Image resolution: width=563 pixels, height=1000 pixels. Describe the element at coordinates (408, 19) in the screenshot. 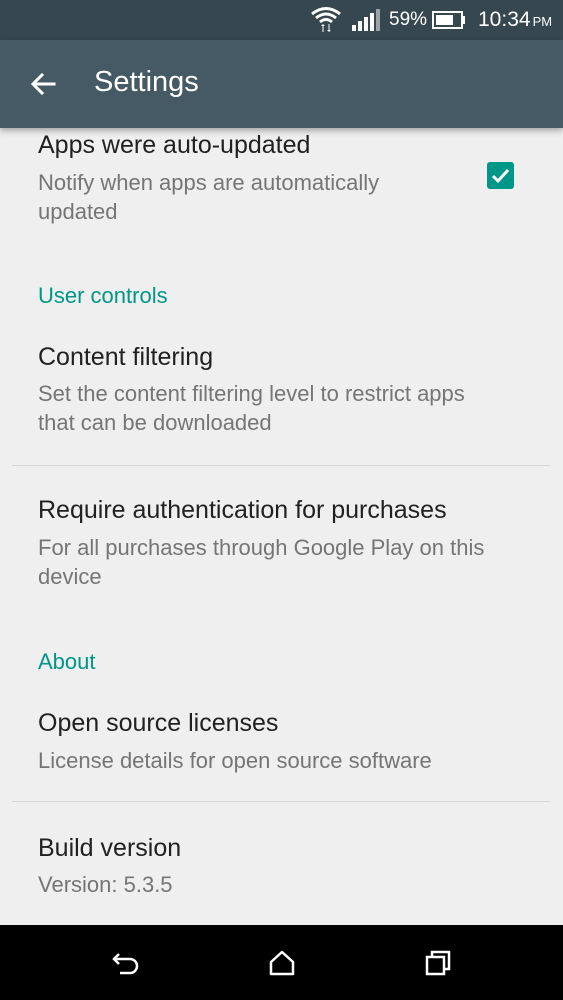

I see `battery-percent: 59%` at that location.